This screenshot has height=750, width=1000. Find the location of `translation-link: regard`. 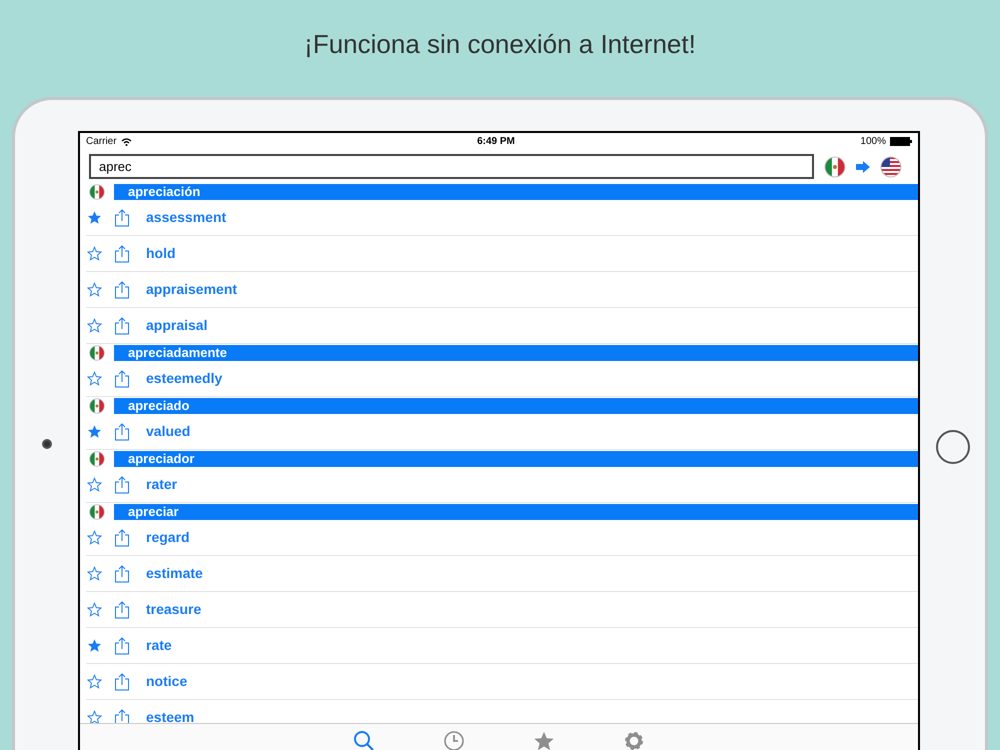

translation-link: regard is located at coordinates (168, 537).